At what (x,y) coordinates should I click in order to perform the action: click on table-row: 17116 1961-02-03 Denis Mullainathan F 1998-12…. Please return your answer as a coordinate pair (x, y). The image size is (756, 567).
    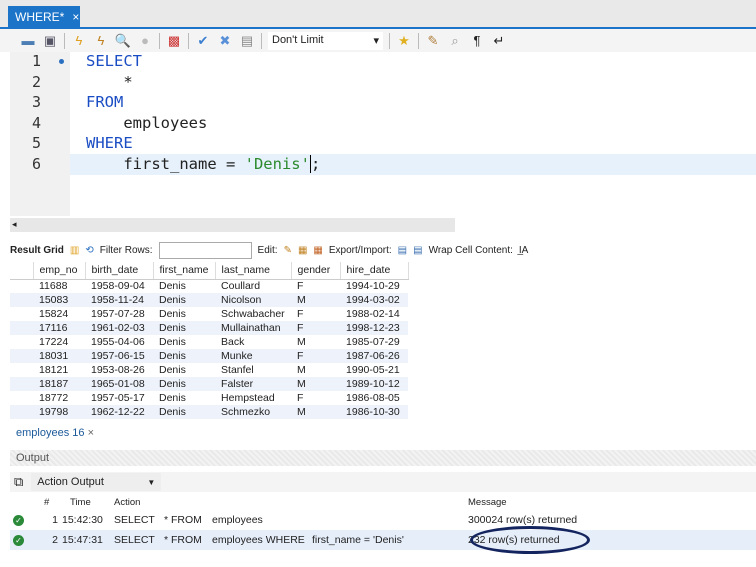
    Looking at the image, I should click on (209, 328).